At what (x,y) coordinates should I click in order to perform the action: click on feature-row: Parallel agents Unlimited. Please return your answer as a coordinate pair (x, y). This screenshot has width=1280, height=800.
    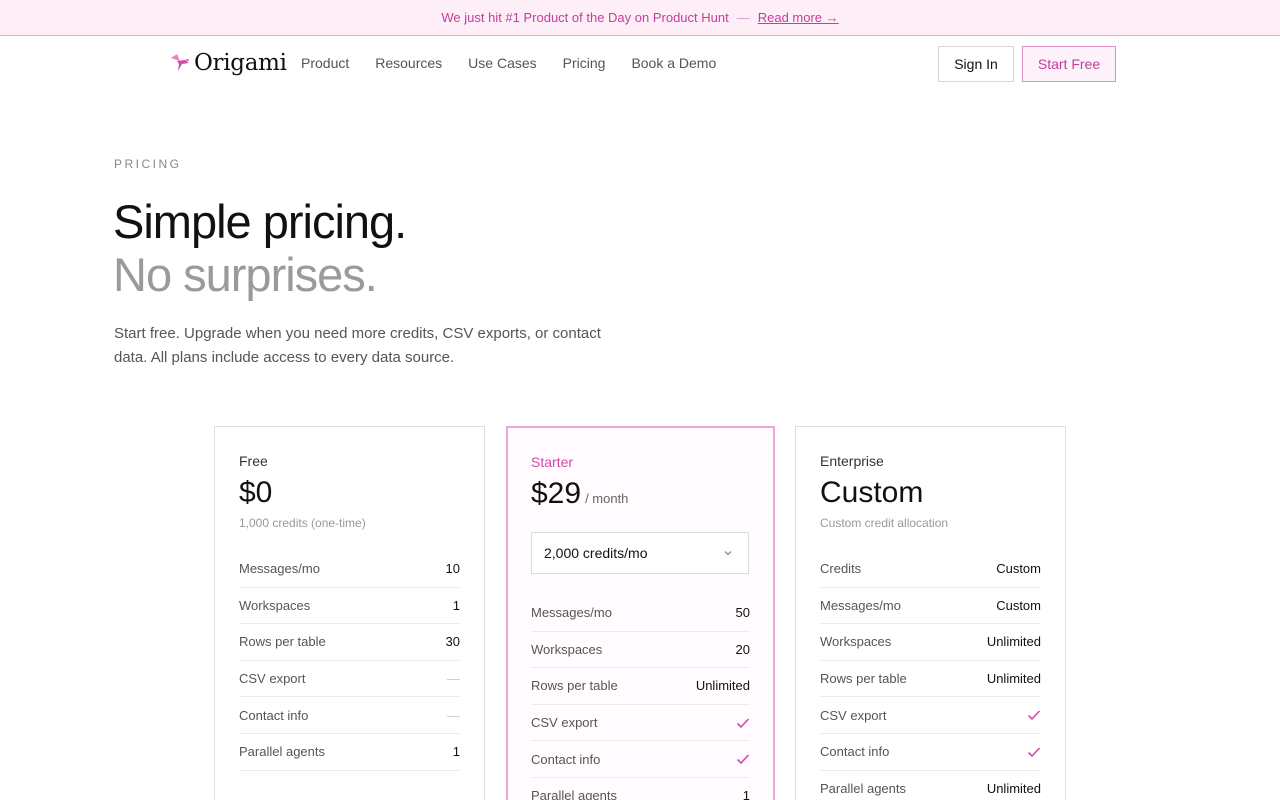
    Looking at the image, I should click on (930, 785).